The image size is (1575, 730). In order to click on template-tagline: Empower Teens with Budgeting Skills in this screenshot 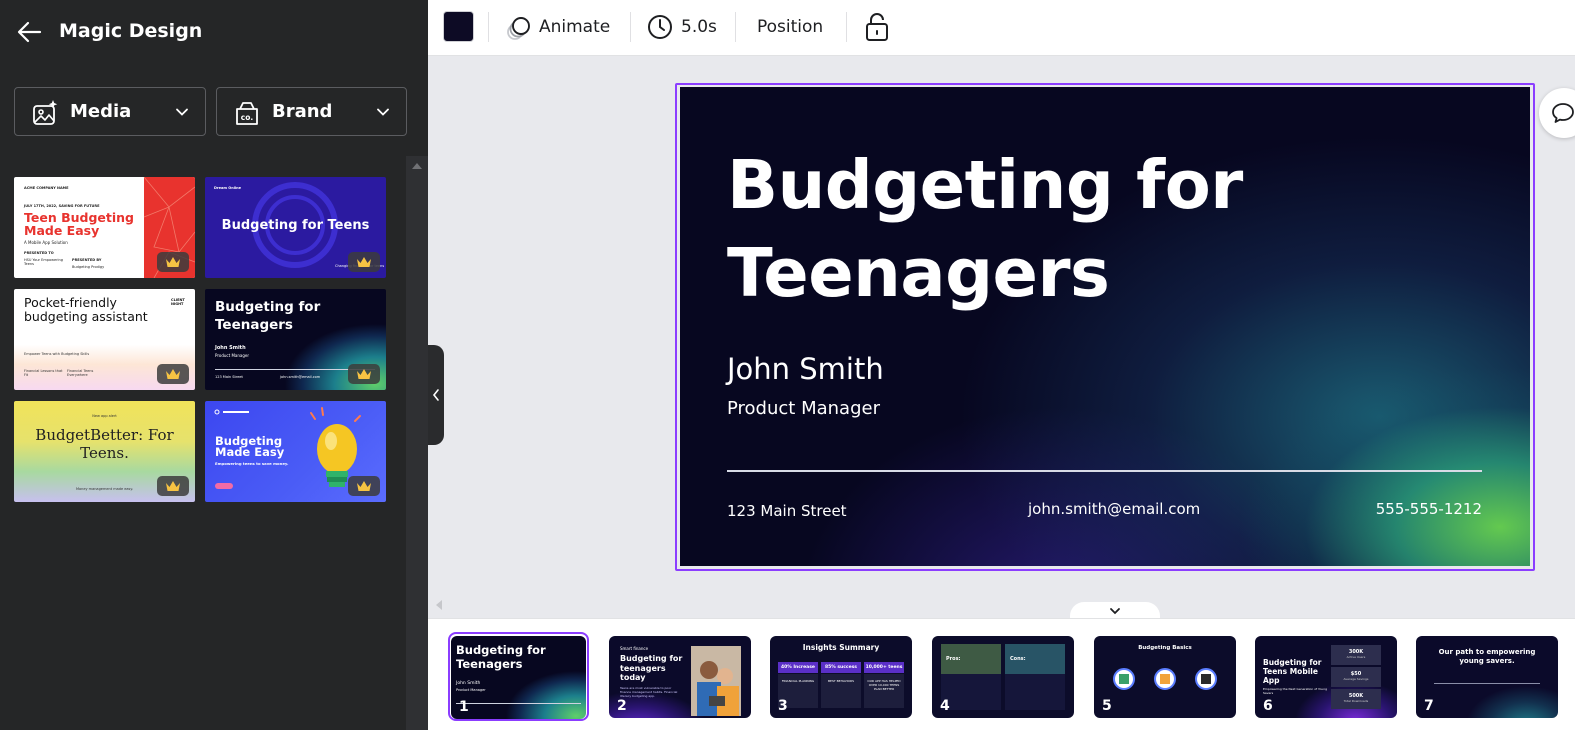, I will do `click(57, 354)`.